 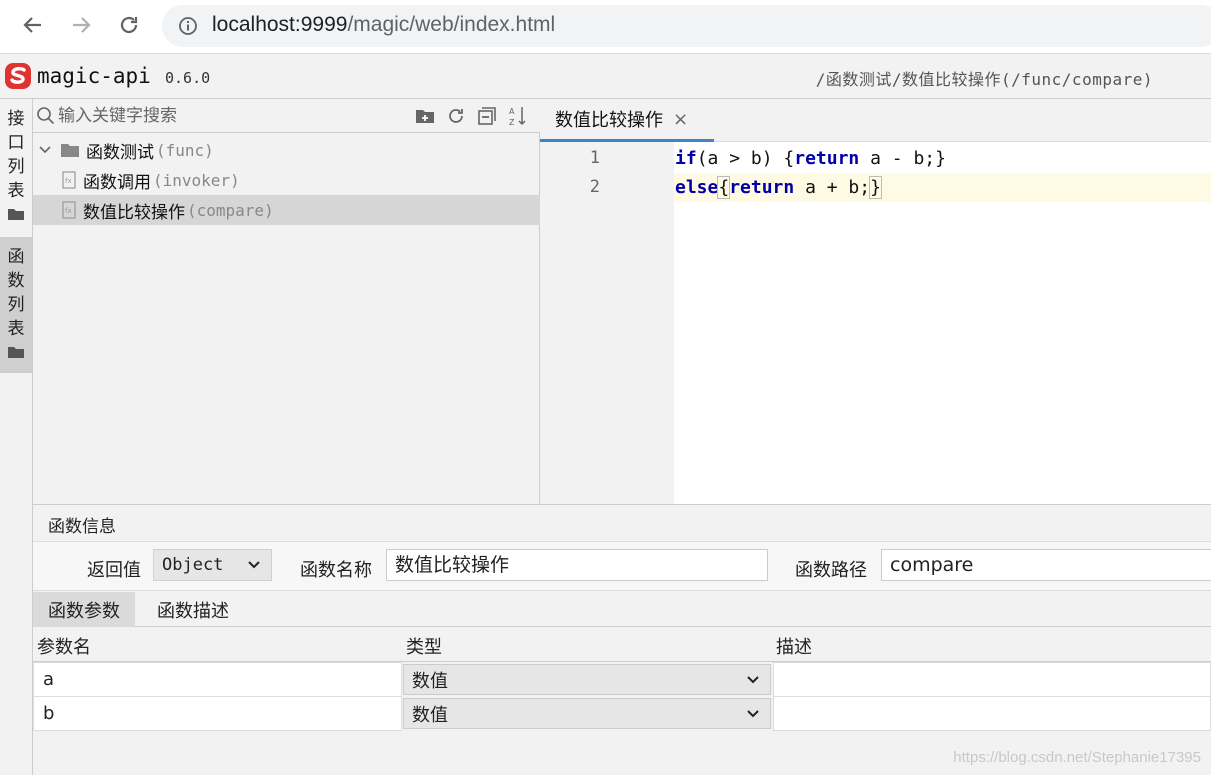 I want to click on current-path: /函数测试/数值比较操作(/func/compare), so click(x=984, y=79).